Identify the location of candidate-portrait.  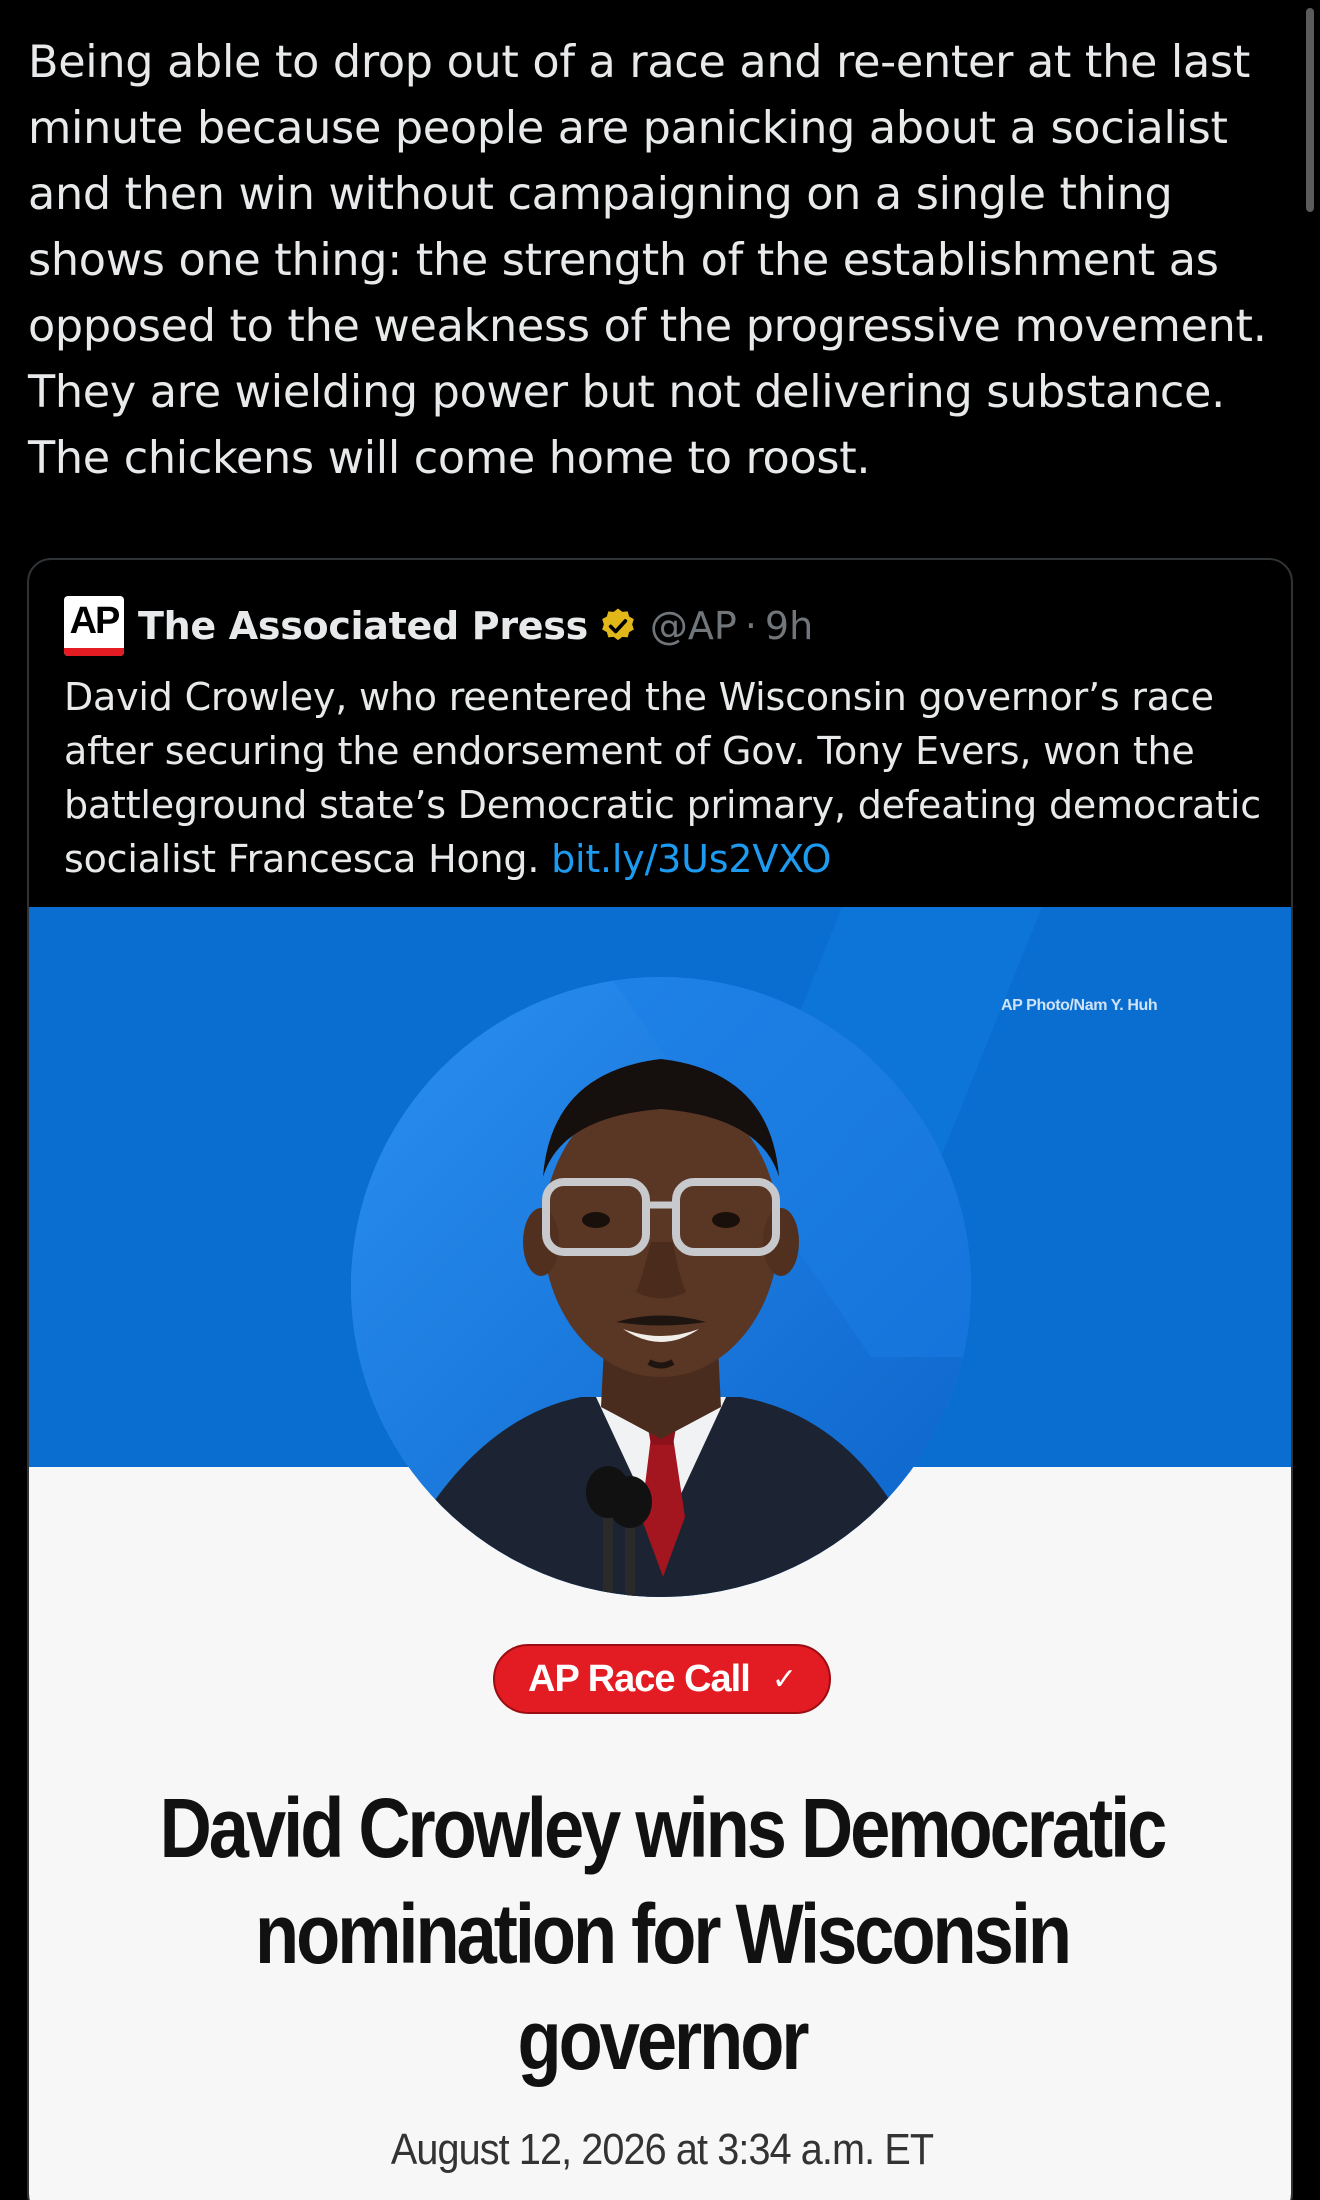
(661, 1287).